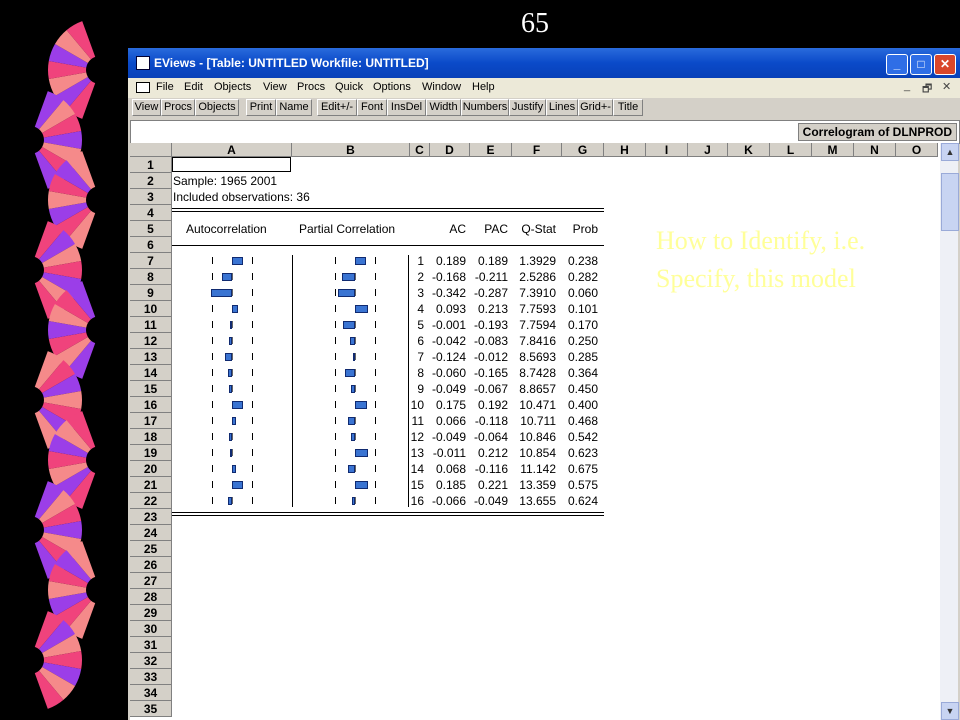 The image size is (960, 720). Describe the element at coordinates (491, 150) in the screenshot. I see `column-header-e: E` at that location.